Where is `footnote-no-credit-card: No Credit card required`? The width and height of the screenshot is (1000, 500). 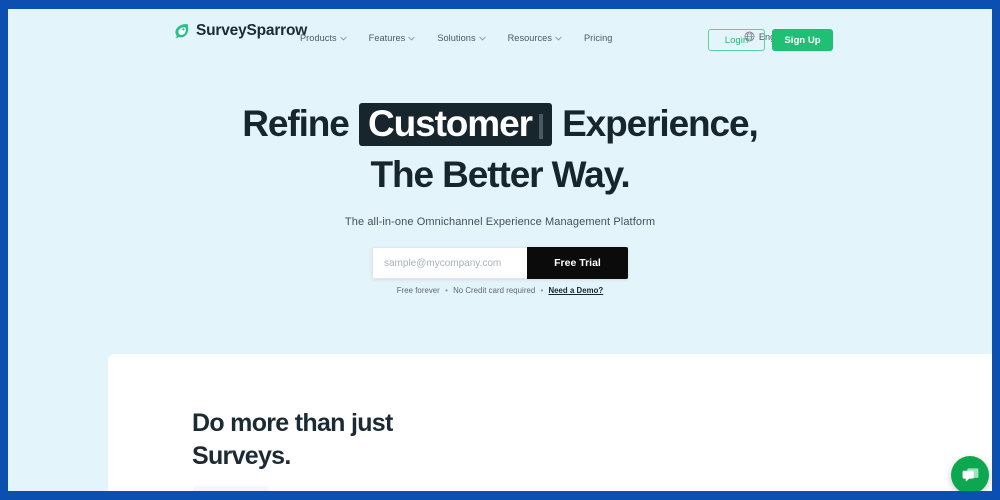
footnote-no-credit-card: No Credit card required is located at coordinates (494, 290).